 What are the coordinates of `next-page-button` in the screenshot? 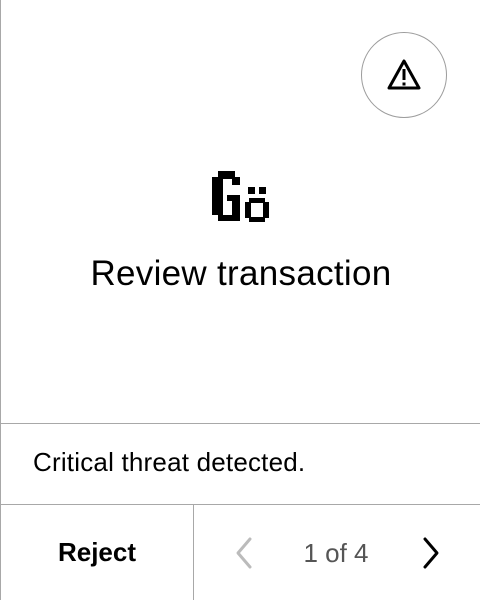 It's located at (431, 553).